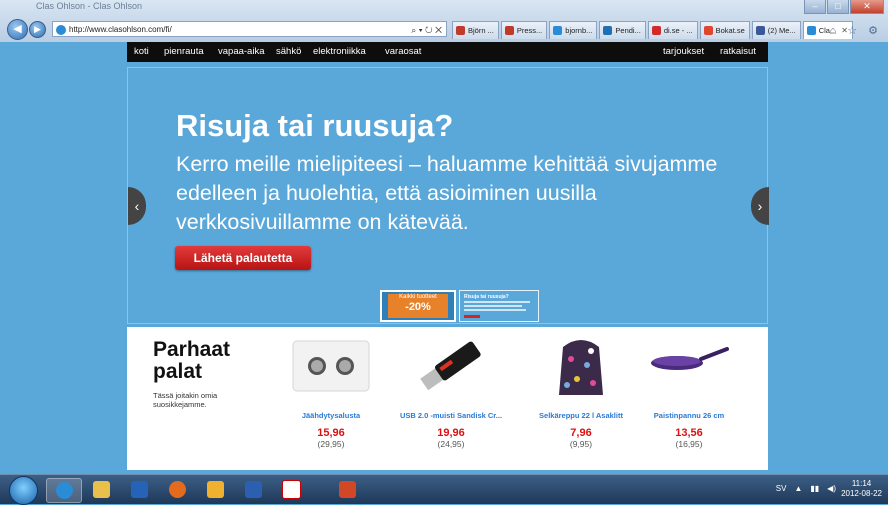  Describe the element at coordinates (249, 29) in the screenshot. I see `address-bar: http://www.clasohlson.com/fi/ ⌕ ▾ ↻ ✕` at that location.